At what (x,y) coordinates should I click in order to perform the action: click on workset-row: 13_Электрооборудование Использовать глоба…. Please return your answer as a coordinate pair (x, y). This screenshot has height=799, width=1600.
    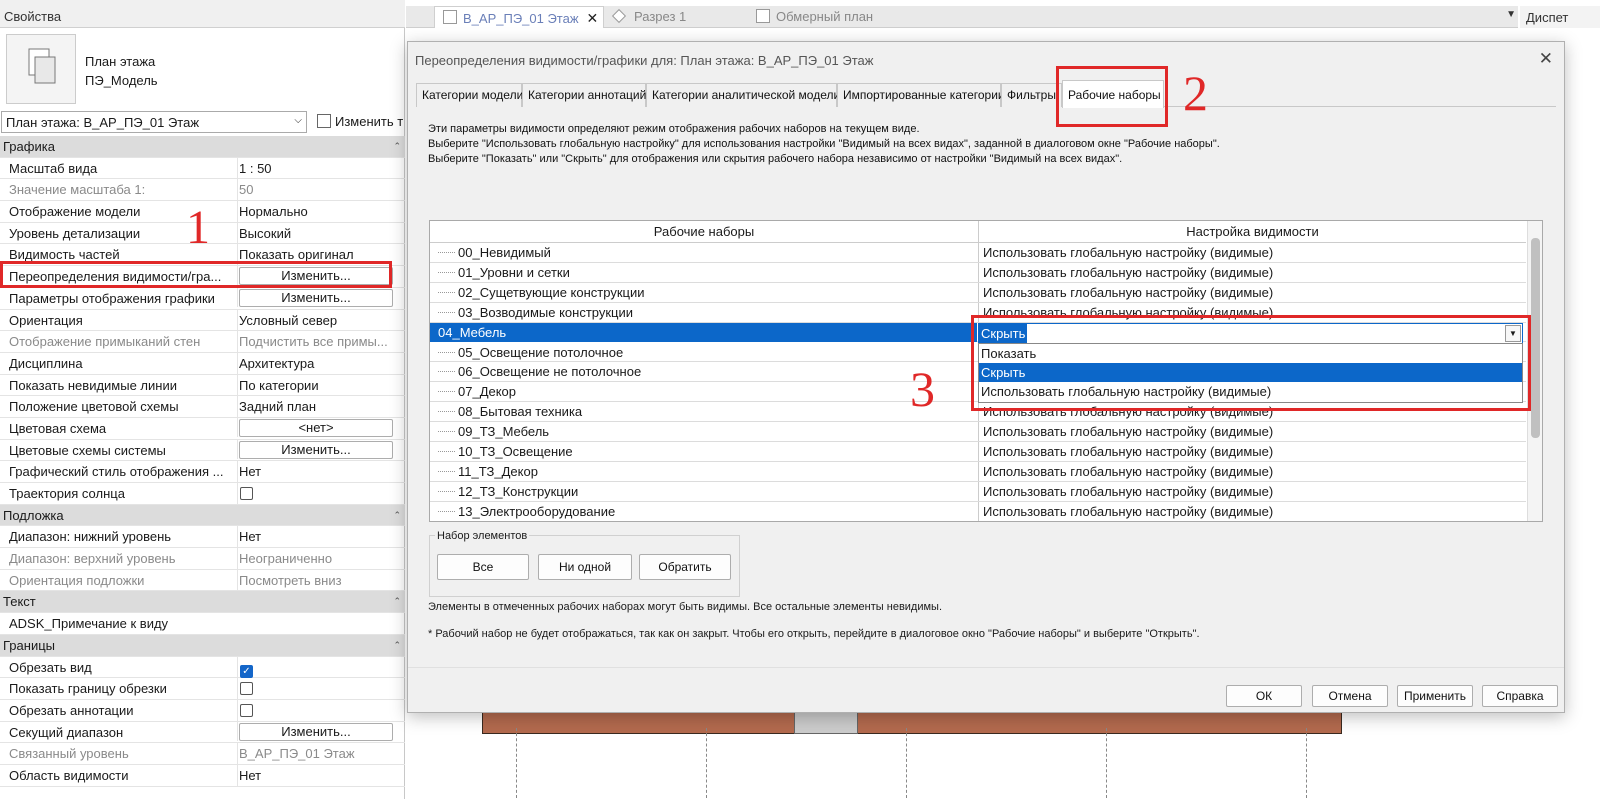
    Looking at the image, I should click on (978, 511).